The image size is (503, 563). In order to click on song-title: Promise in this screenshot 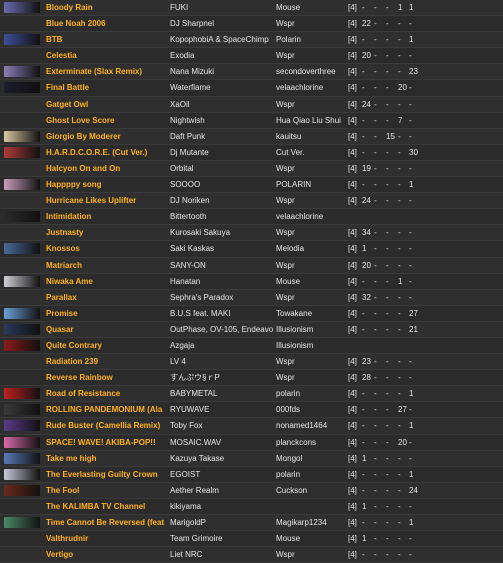, I will do `click(105, 314)`.